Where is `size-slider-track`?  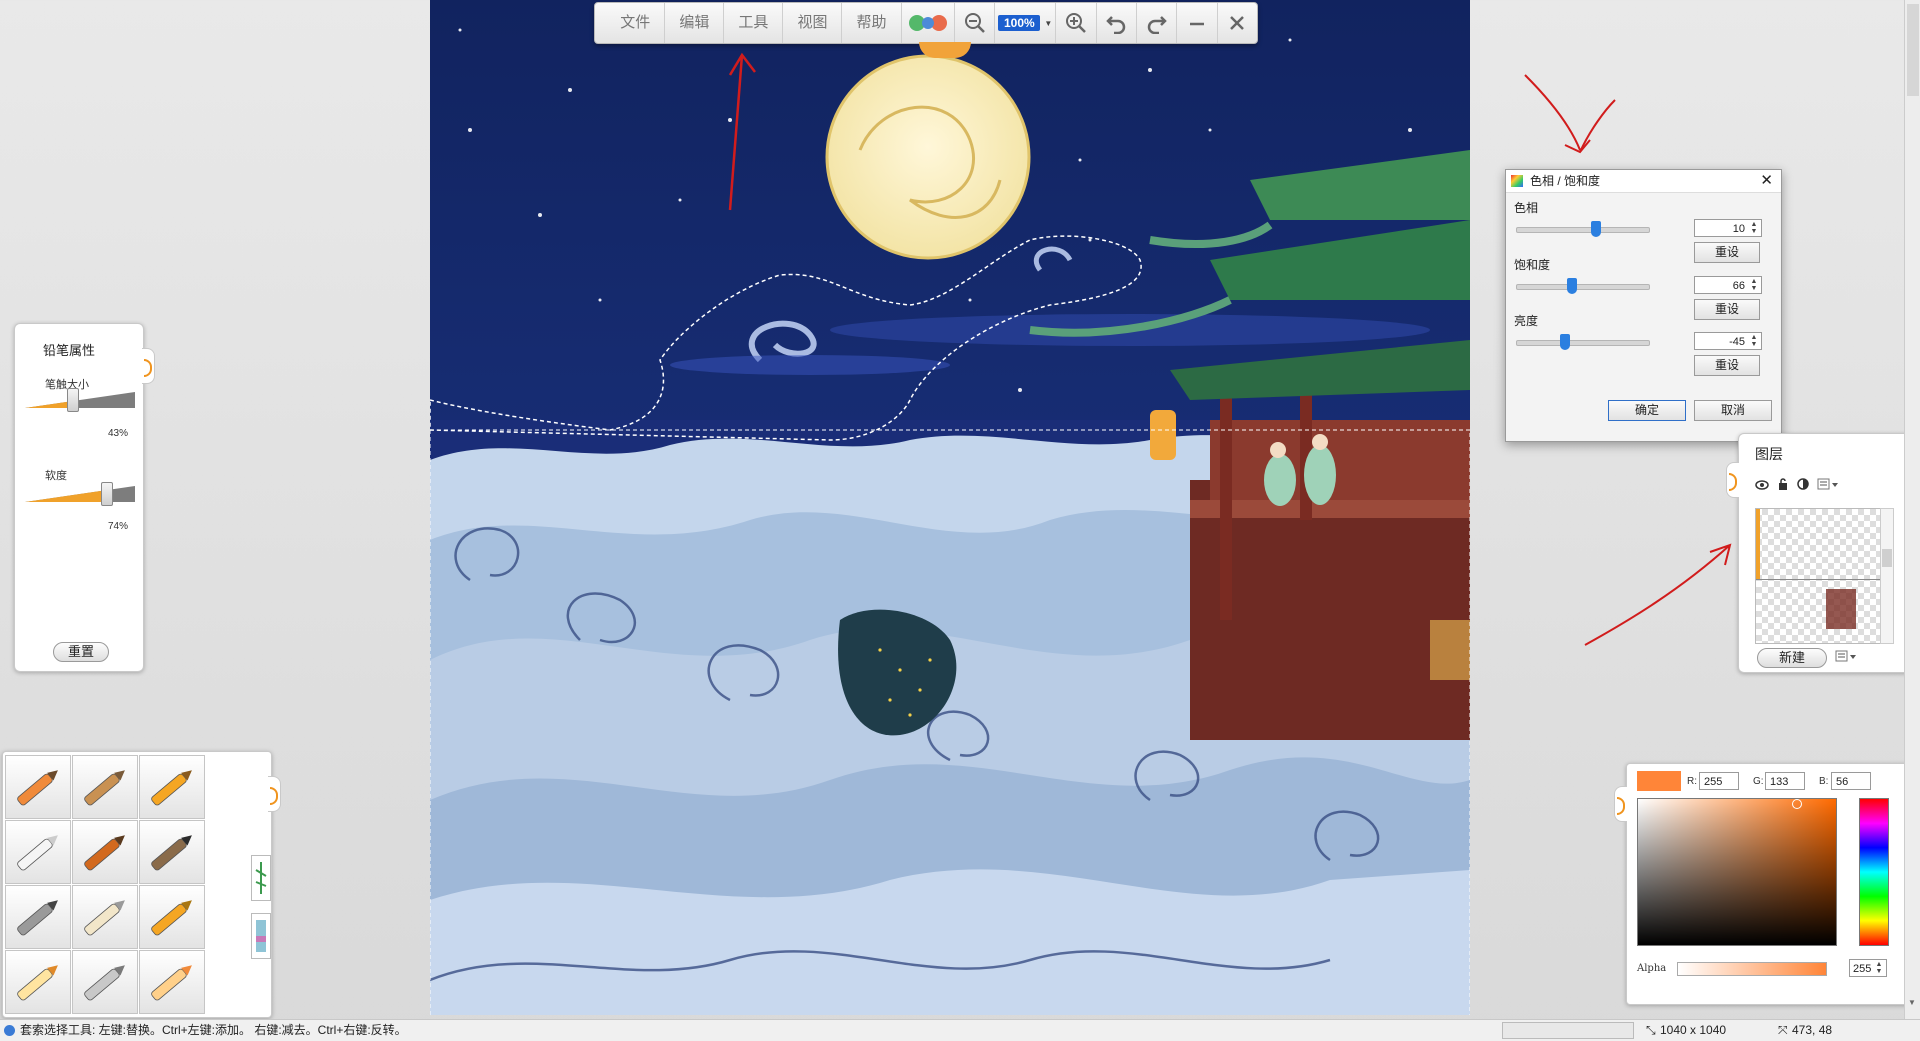 size-slider-track is located at coordinates (80, 400).